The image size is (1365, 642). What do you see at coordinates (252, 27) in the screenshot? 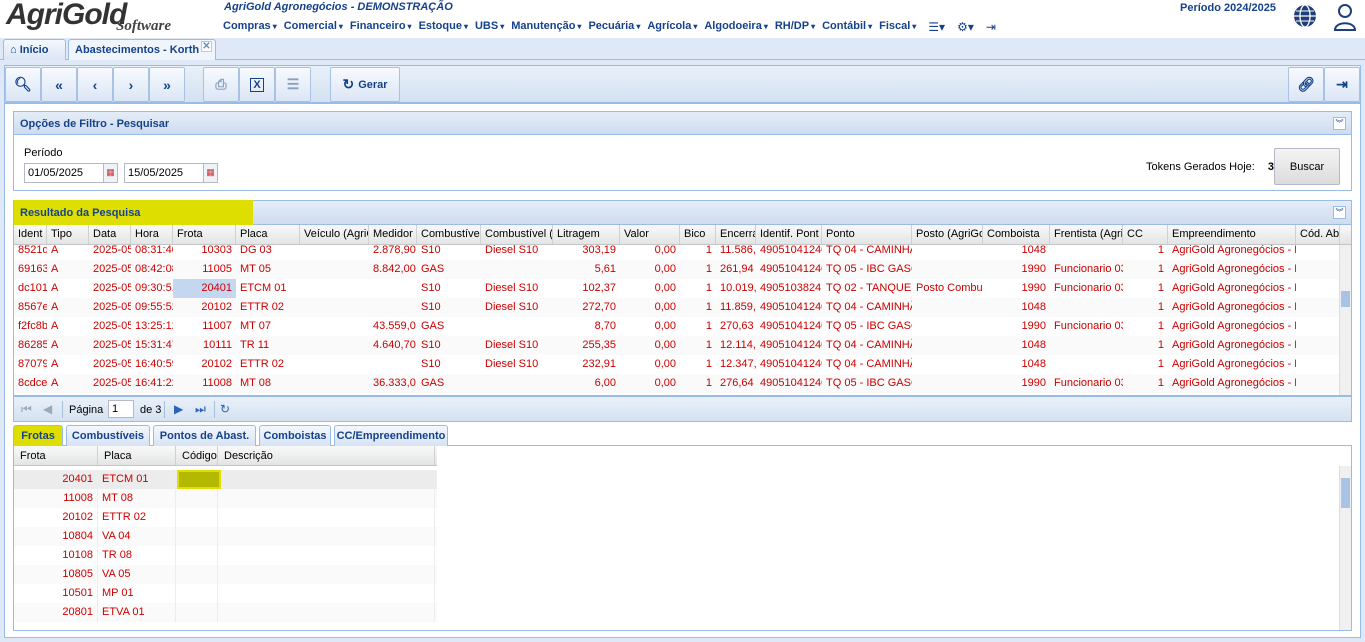
I see `menu-compras: Compras ▾` at bounding box center [252, 27].